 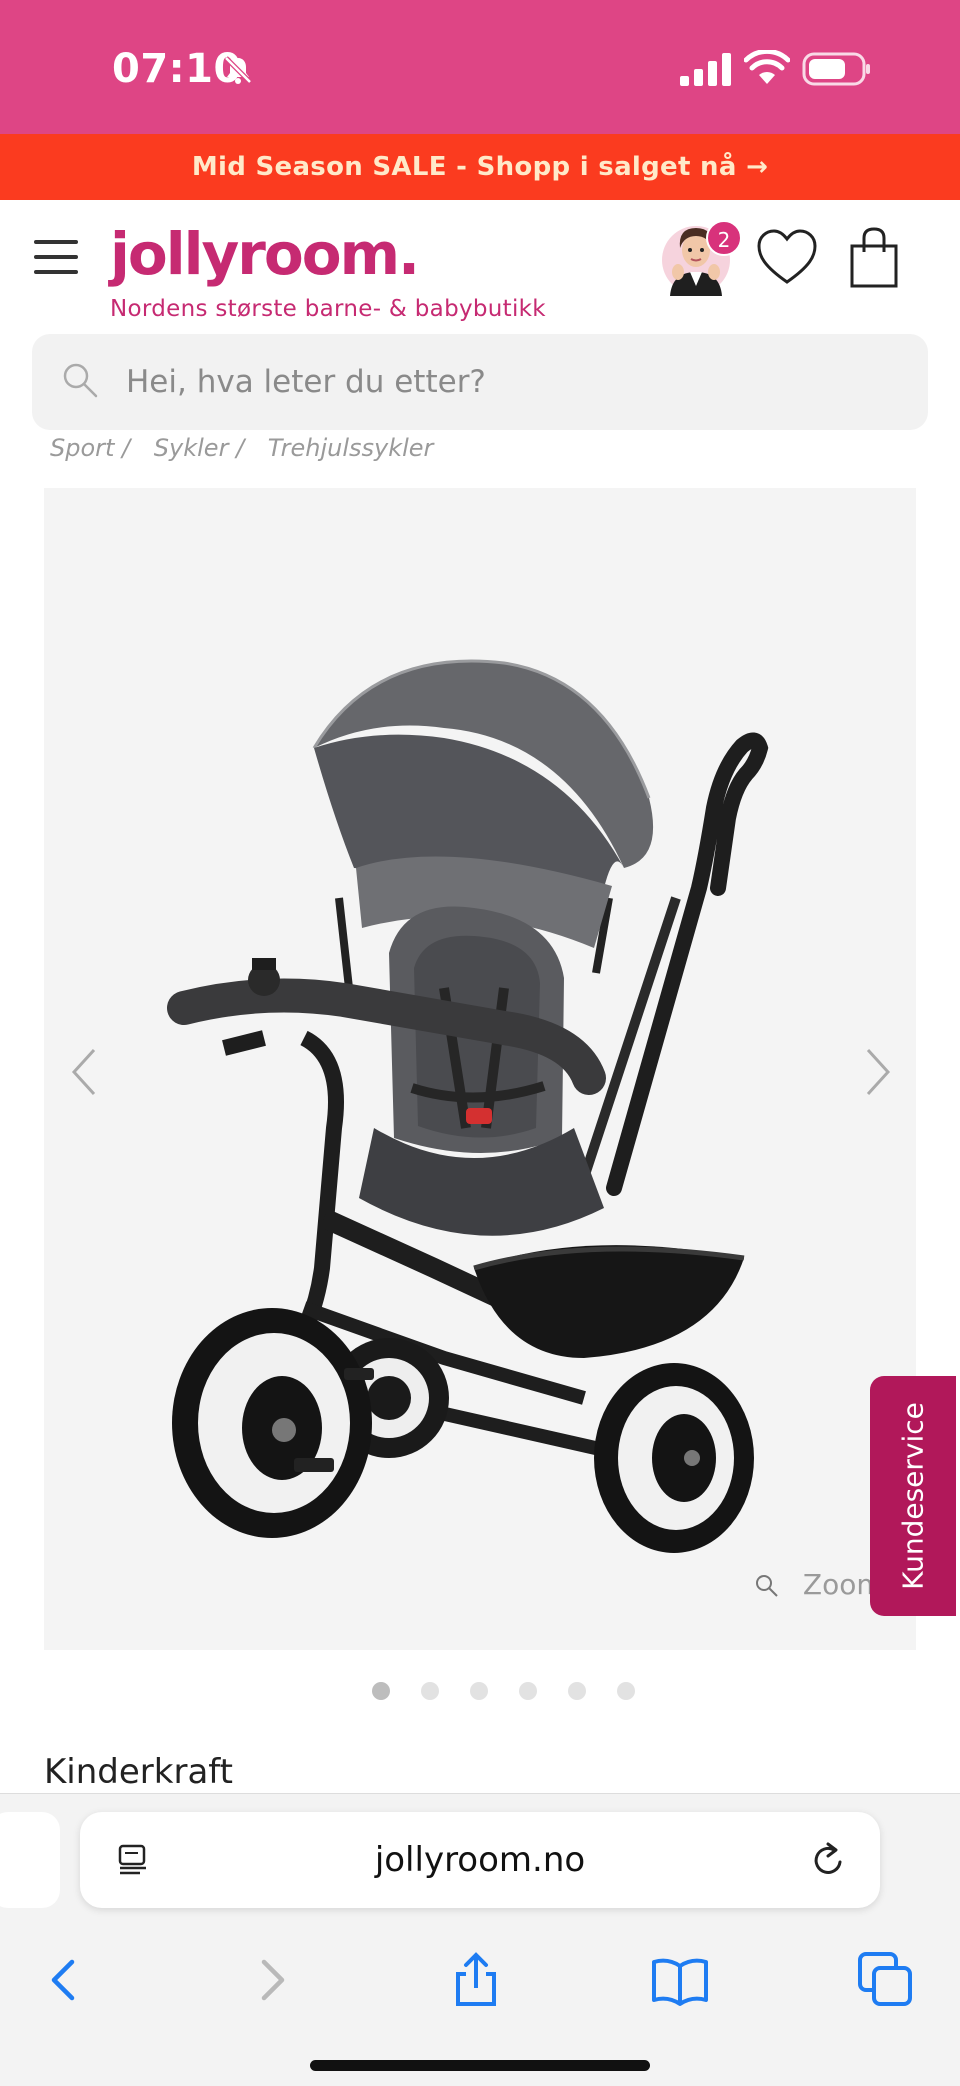 What do you see at coordinates (56, 257) in the screenshot?
I see `menu-icon` at bounding box center [56, 257].